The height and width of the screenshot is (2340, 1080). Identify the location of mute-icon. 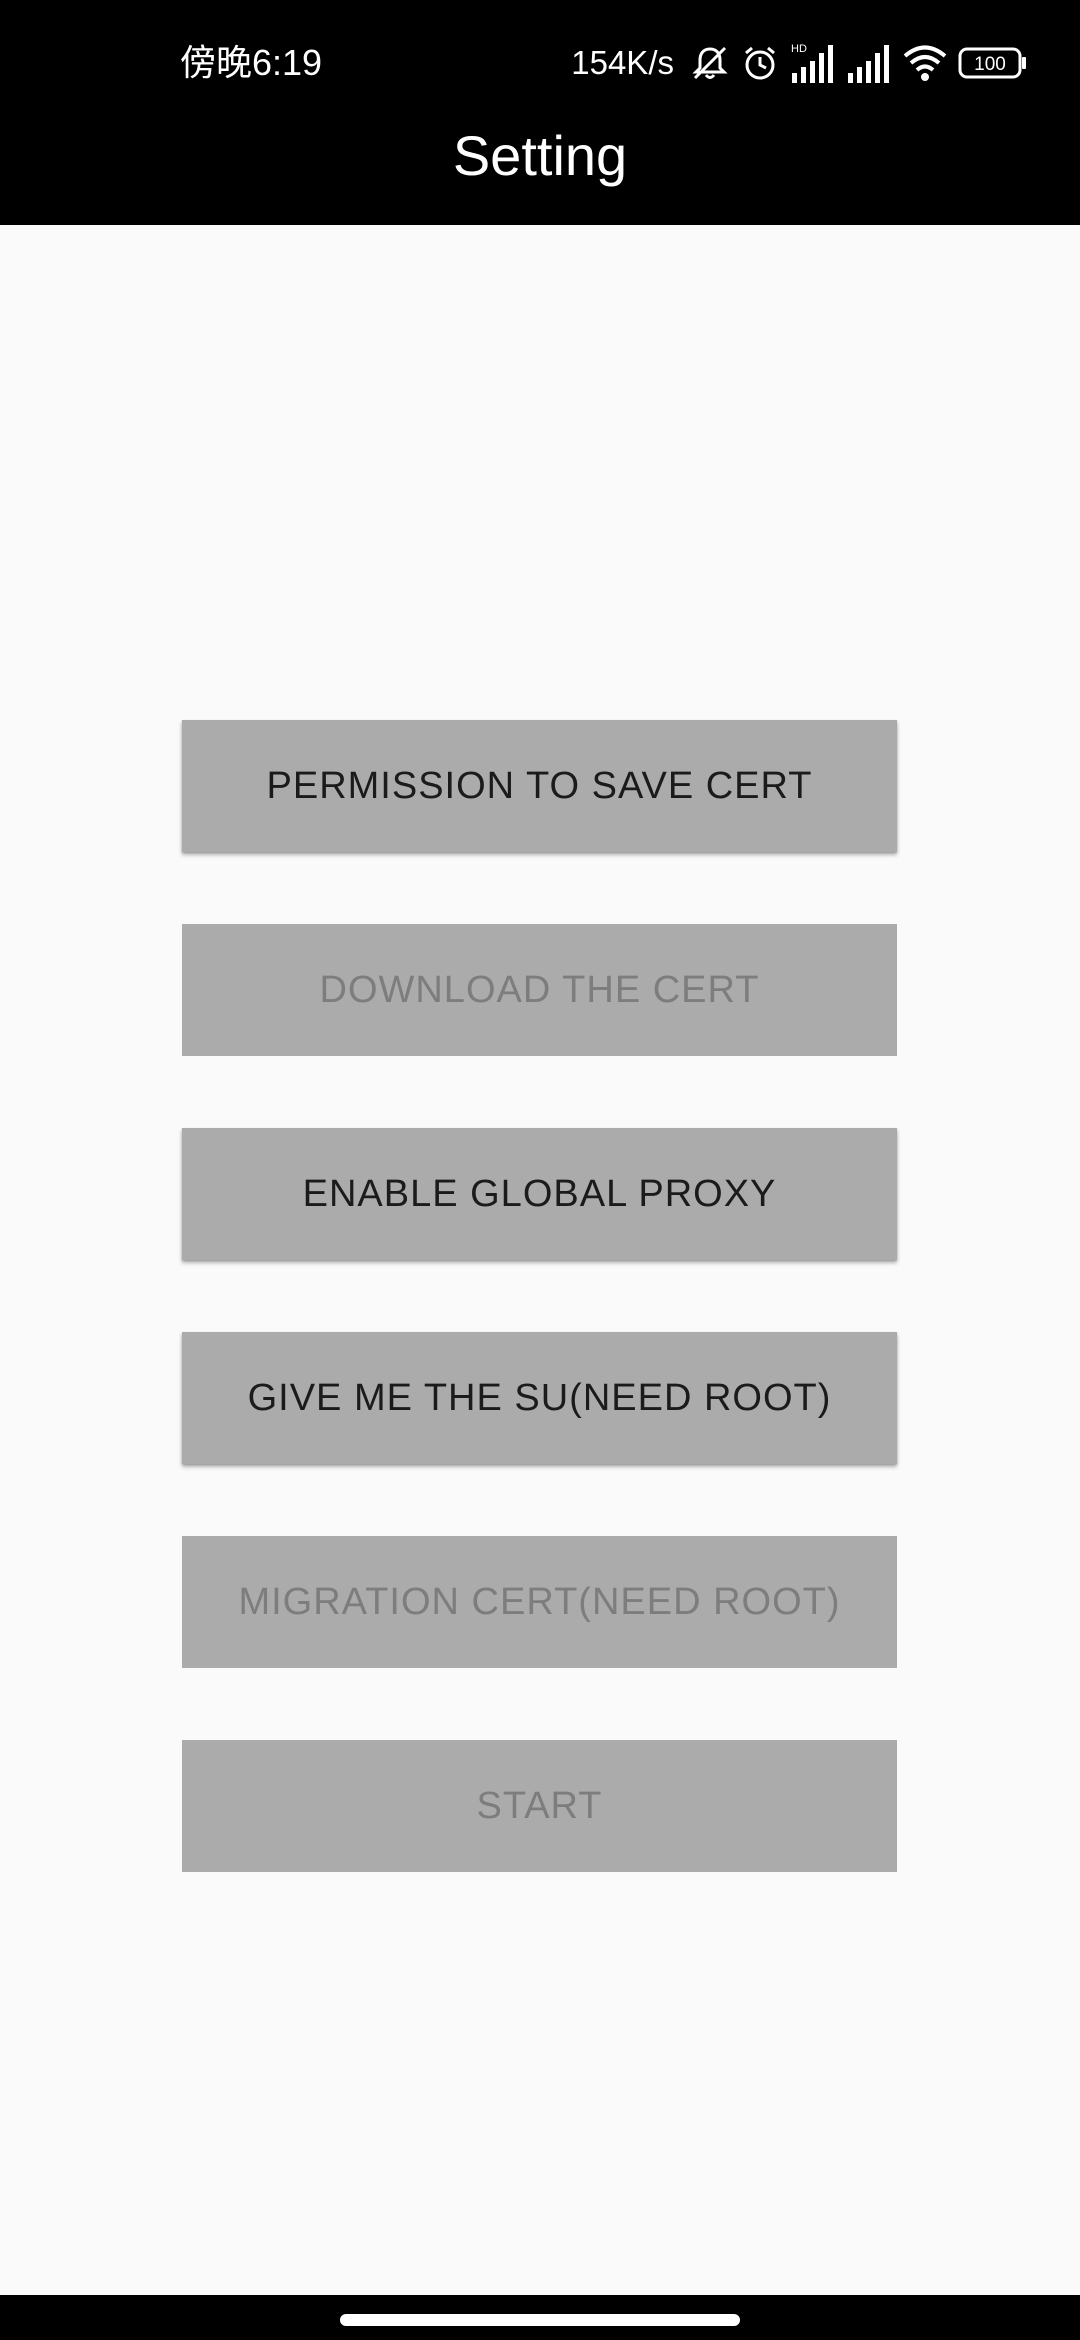
(710, 63).